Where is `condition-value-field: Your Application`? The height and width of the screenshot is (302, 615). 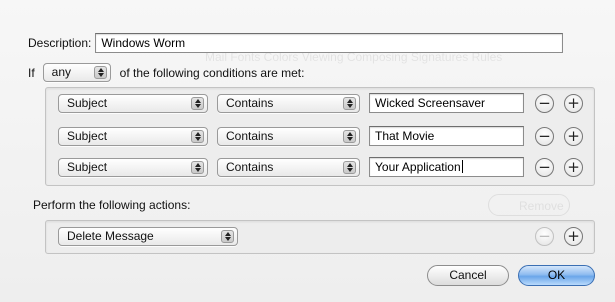 condition-value-field: Your Application is located at coordinates (446, 167).